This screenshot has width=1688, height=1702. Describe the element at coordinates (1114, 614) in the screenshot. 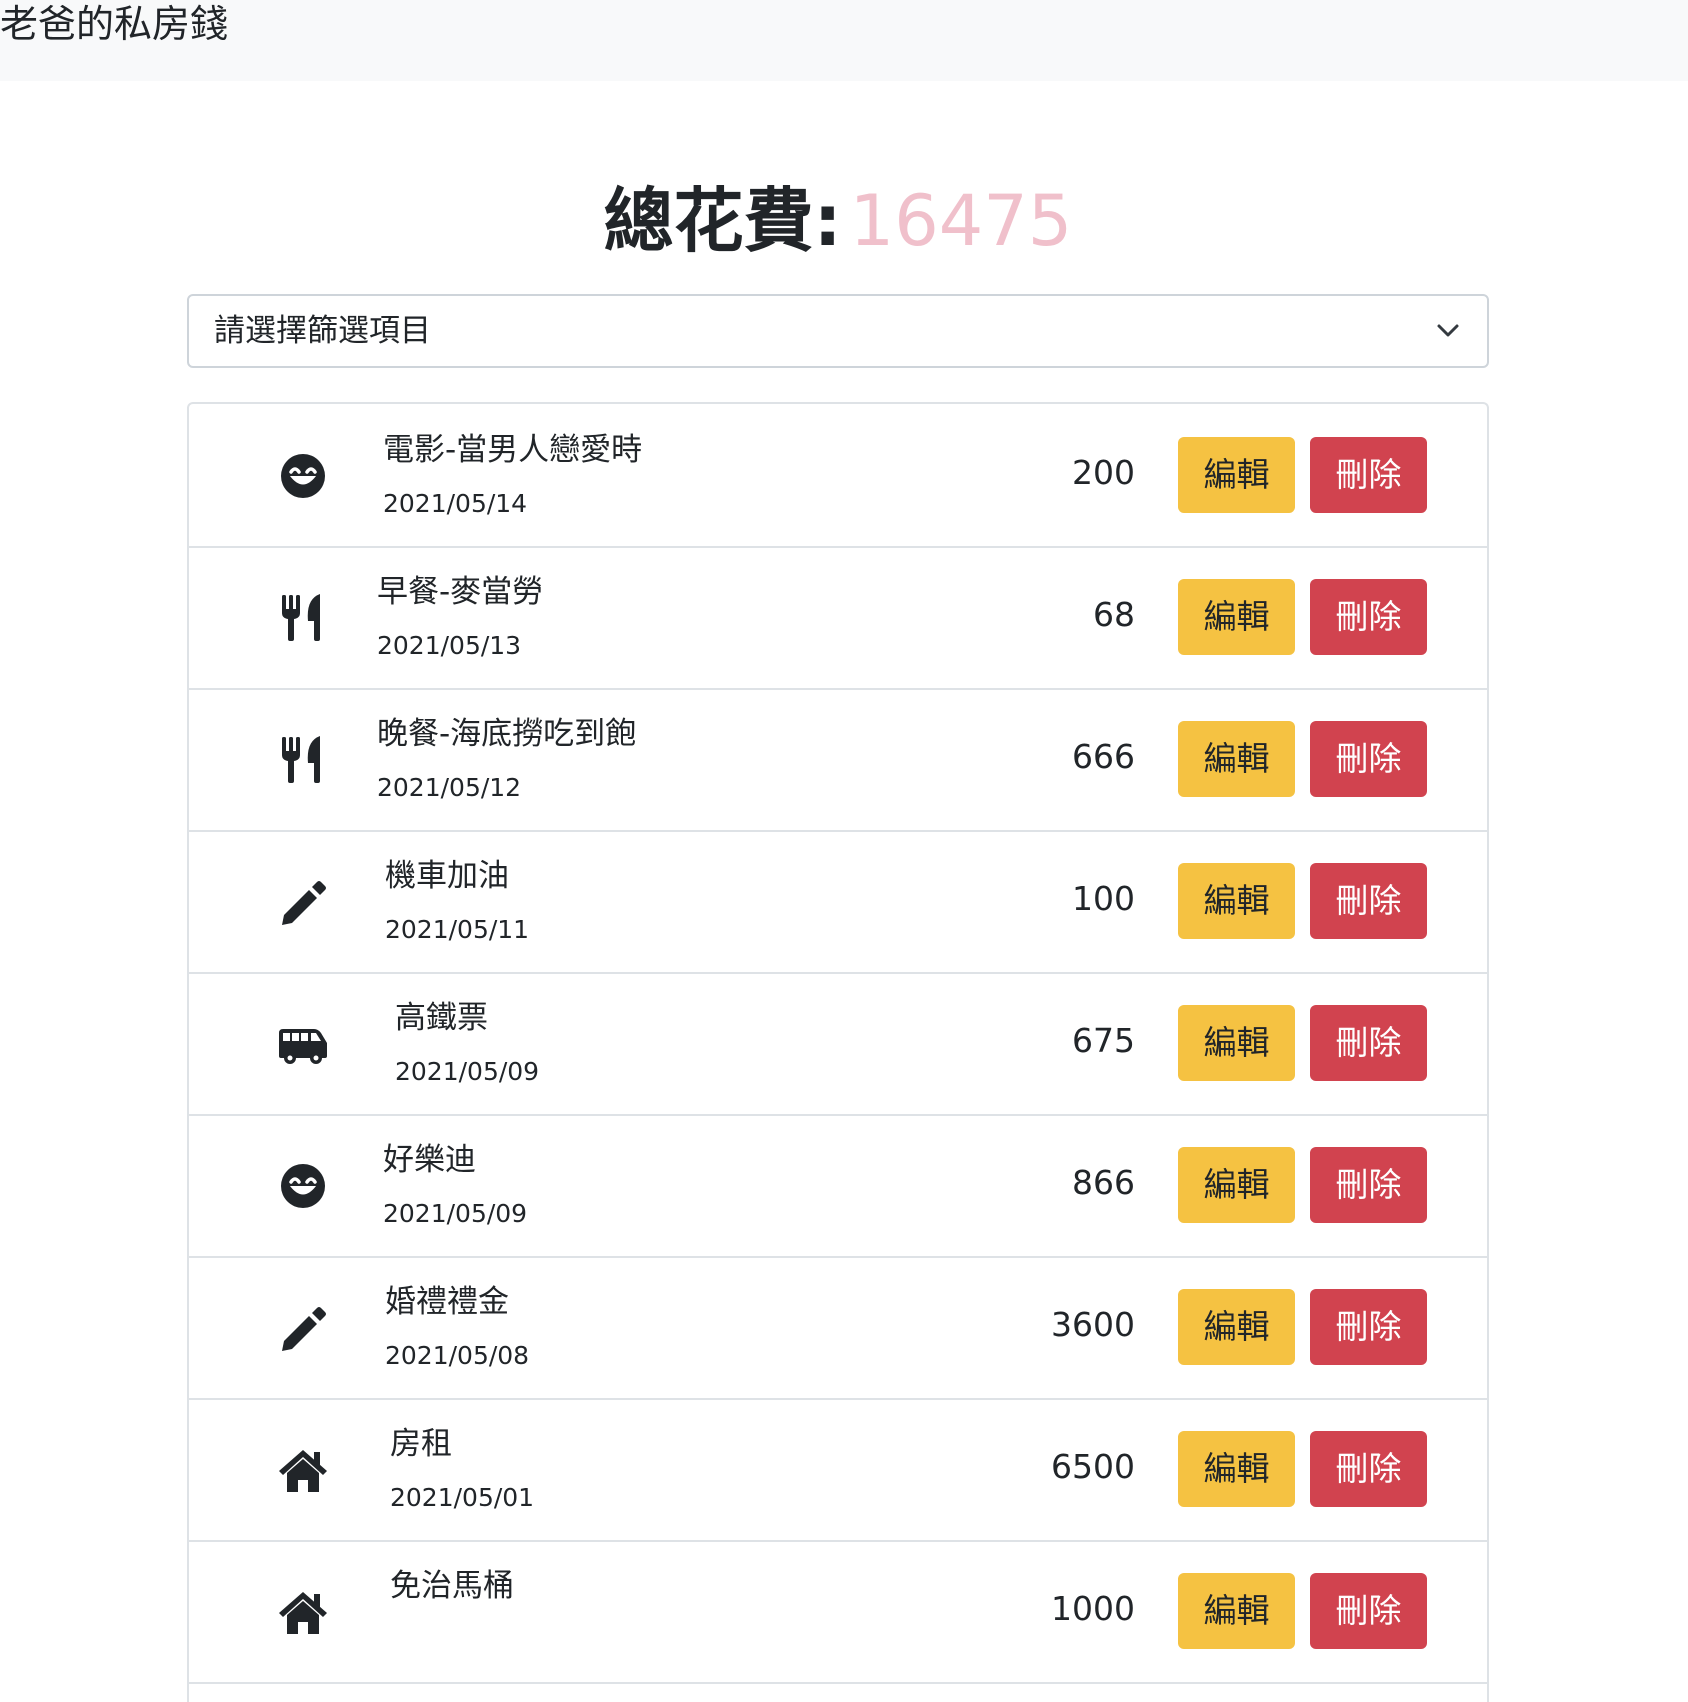

I see `record-amount: 68` at that location.